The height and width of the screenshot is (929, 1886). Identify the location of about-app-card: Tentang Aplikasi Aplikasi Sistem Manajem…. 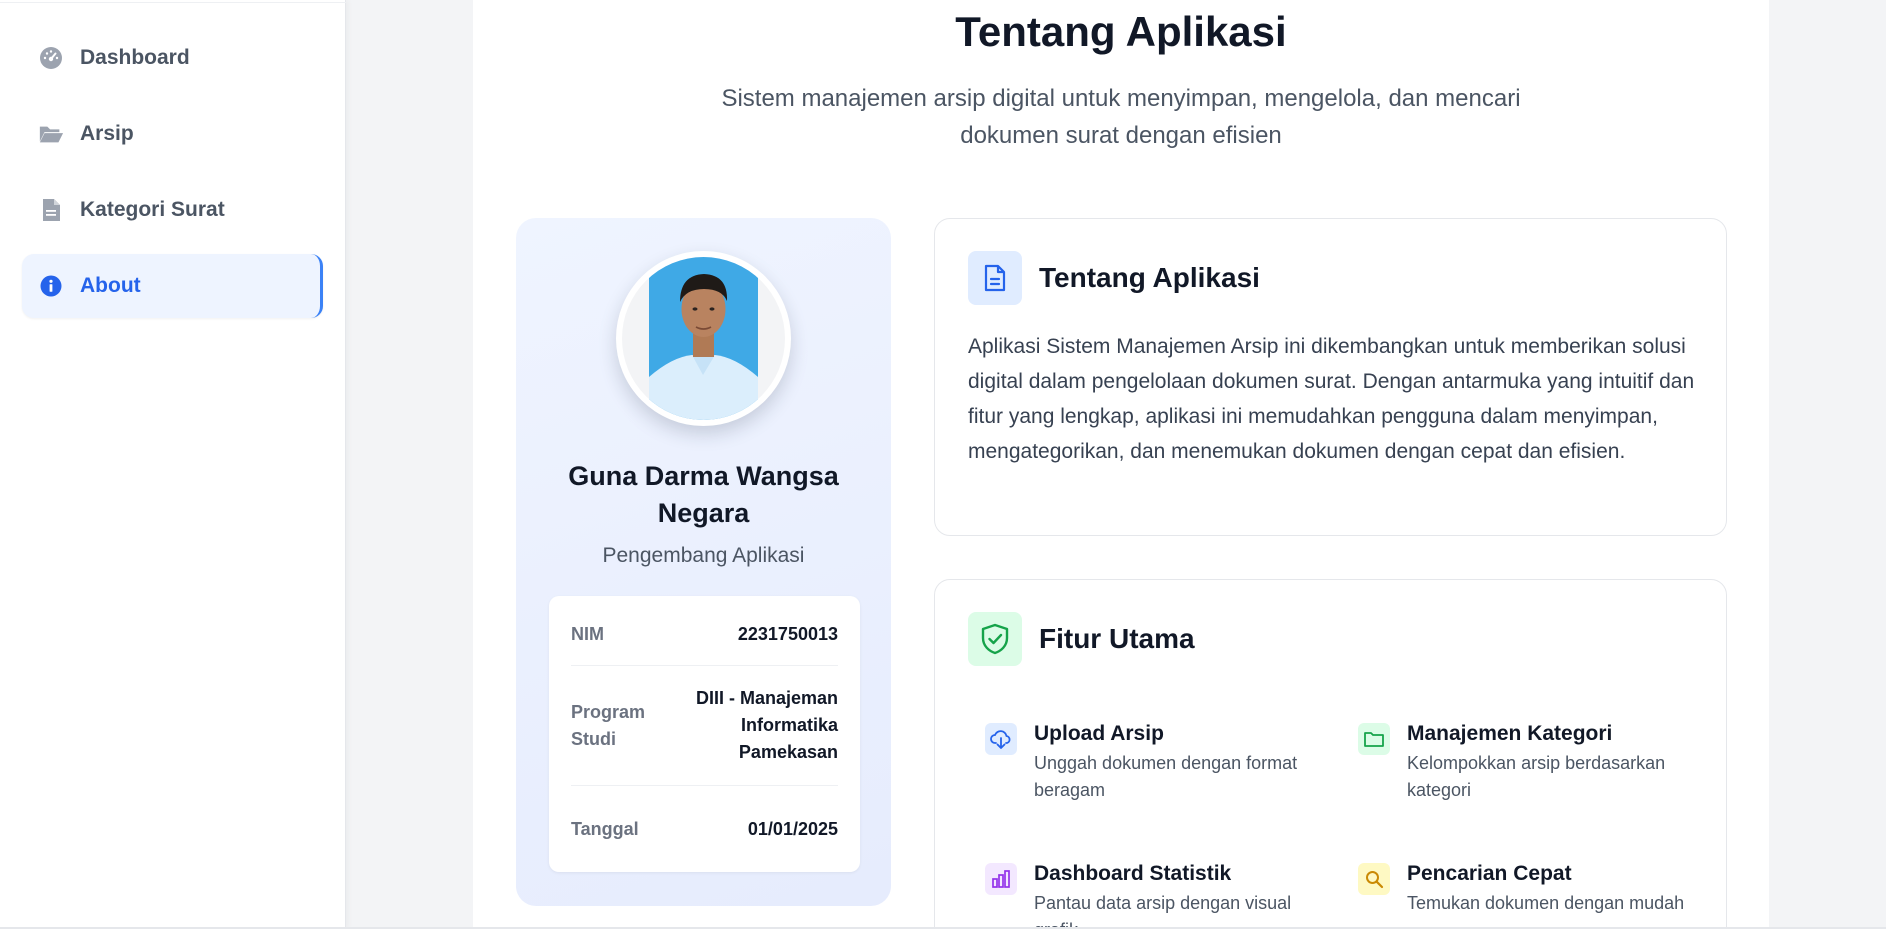
(1330, 377).